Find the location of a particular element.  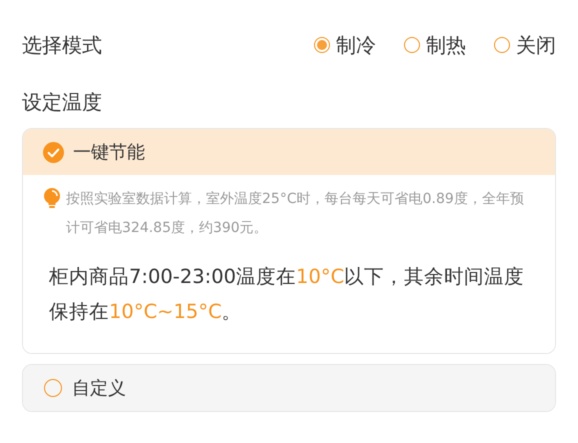

mode-radio: 制冷 is located at coordinates (345, 45).